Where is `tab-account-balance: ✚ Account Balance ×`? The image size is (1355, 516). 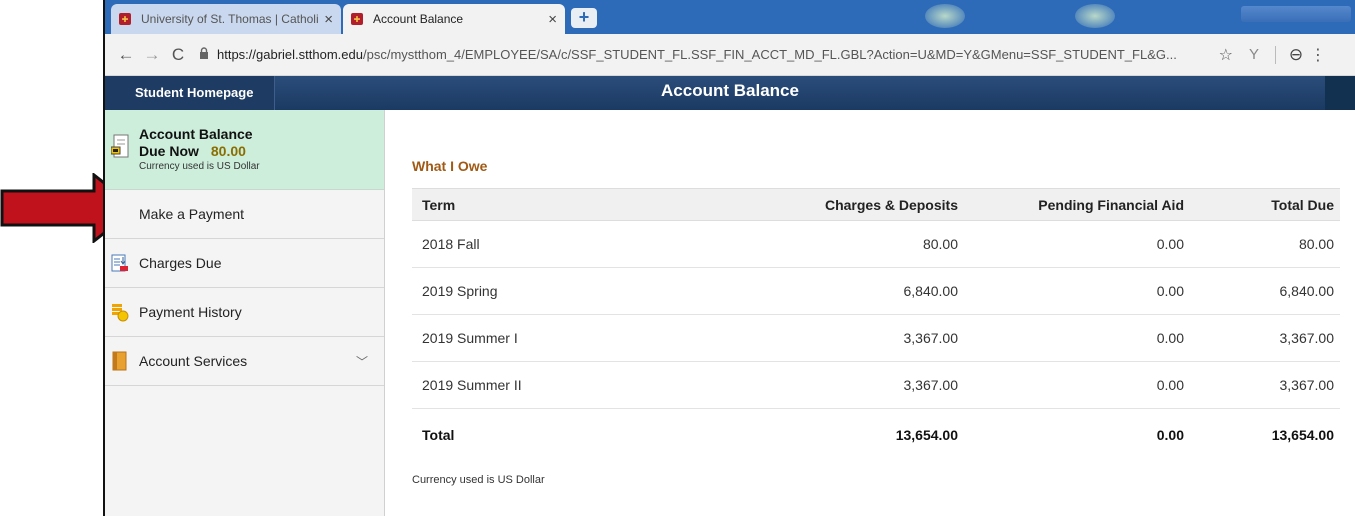
tab-account-balance: ✚ Account Balance × is located at coordinates (454, 19).